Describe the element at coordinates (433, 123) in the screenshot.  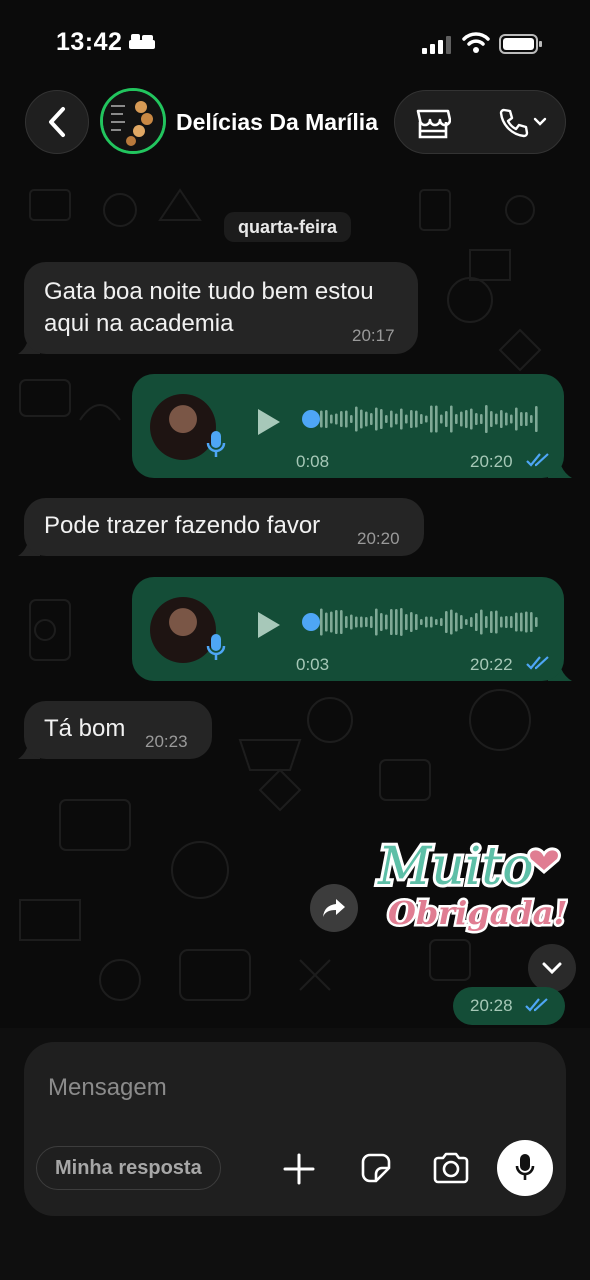
I see `store-icon` at that location.